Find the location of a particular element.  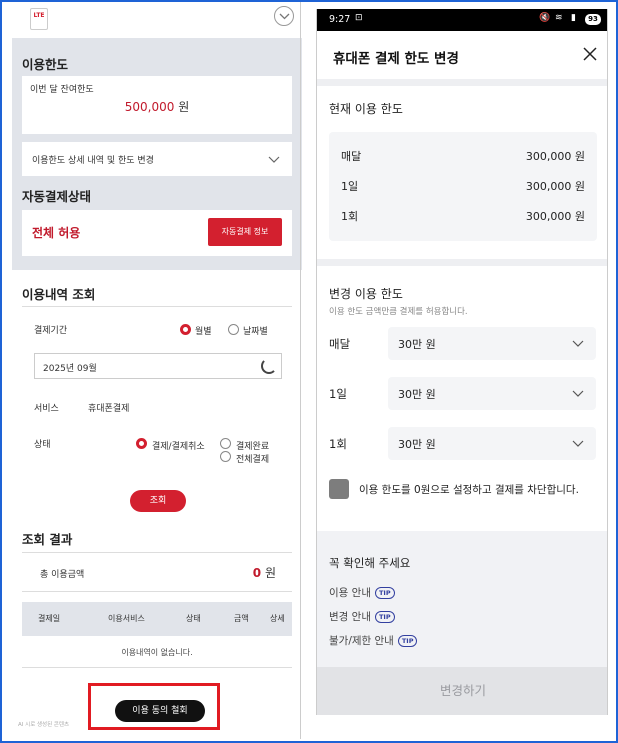

page-title: 휴대폰 결제 한도 변경 is located at coordinates (396, 59).